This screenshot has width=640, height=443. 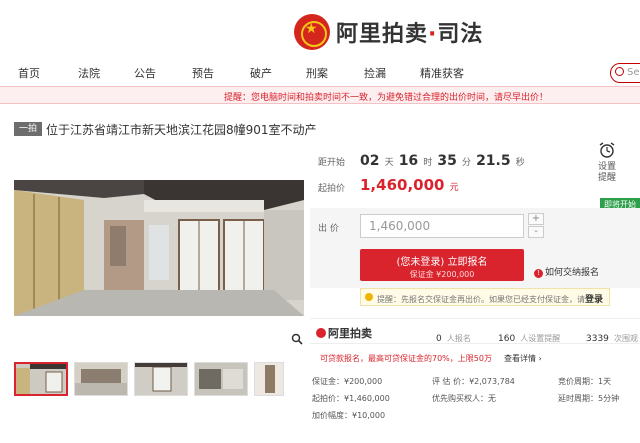 What do you see at coordinates (538, 273) in the screenshot?
I see `info-icon: !` at bounding box center [538, 273].